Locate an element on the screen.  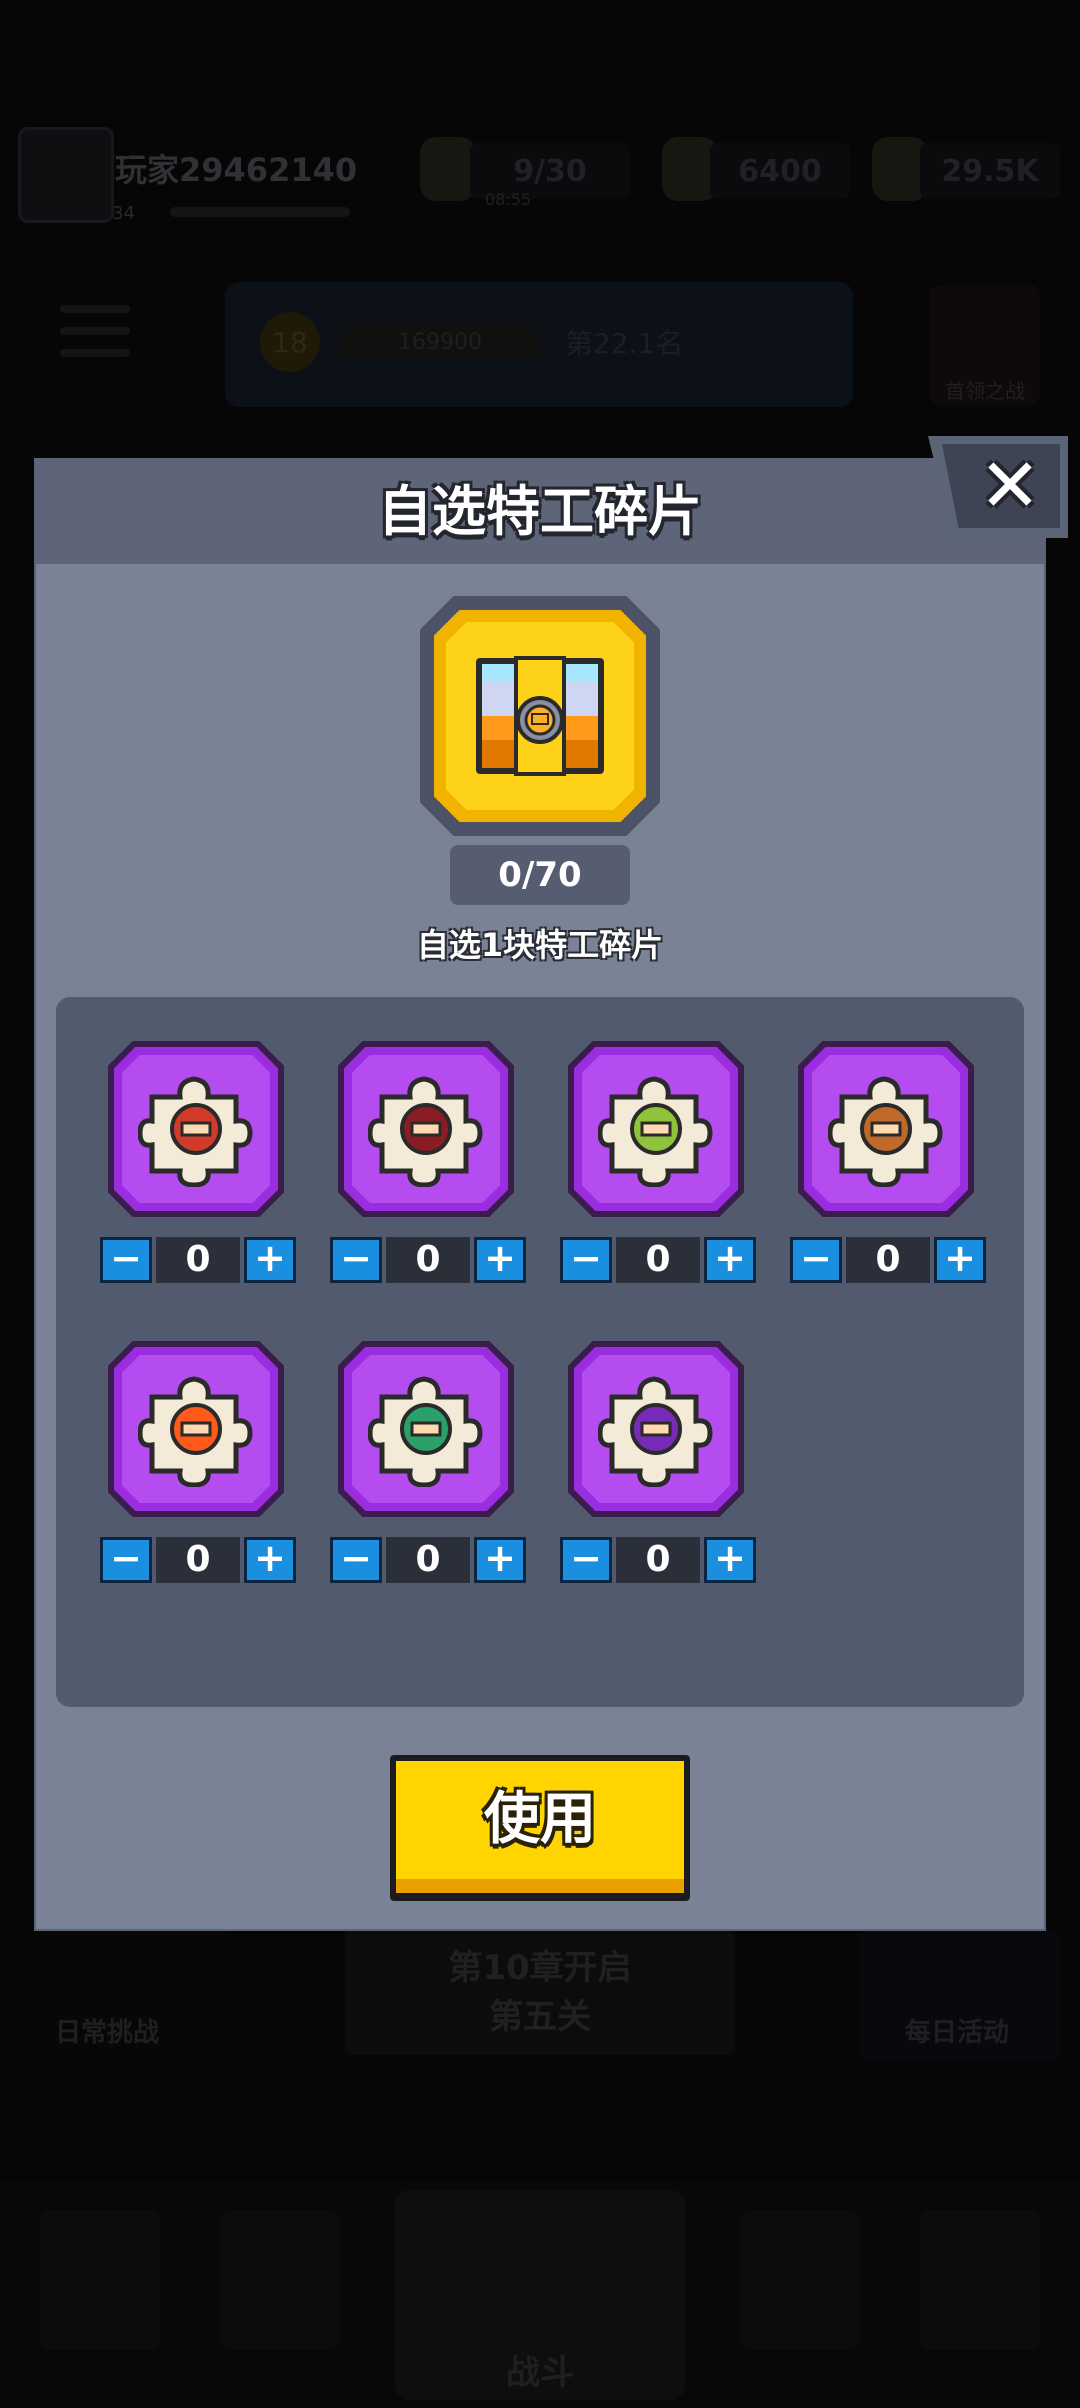
dialog-subtitle: 自选1块特工碎片 is located at coordinates (540, 945).